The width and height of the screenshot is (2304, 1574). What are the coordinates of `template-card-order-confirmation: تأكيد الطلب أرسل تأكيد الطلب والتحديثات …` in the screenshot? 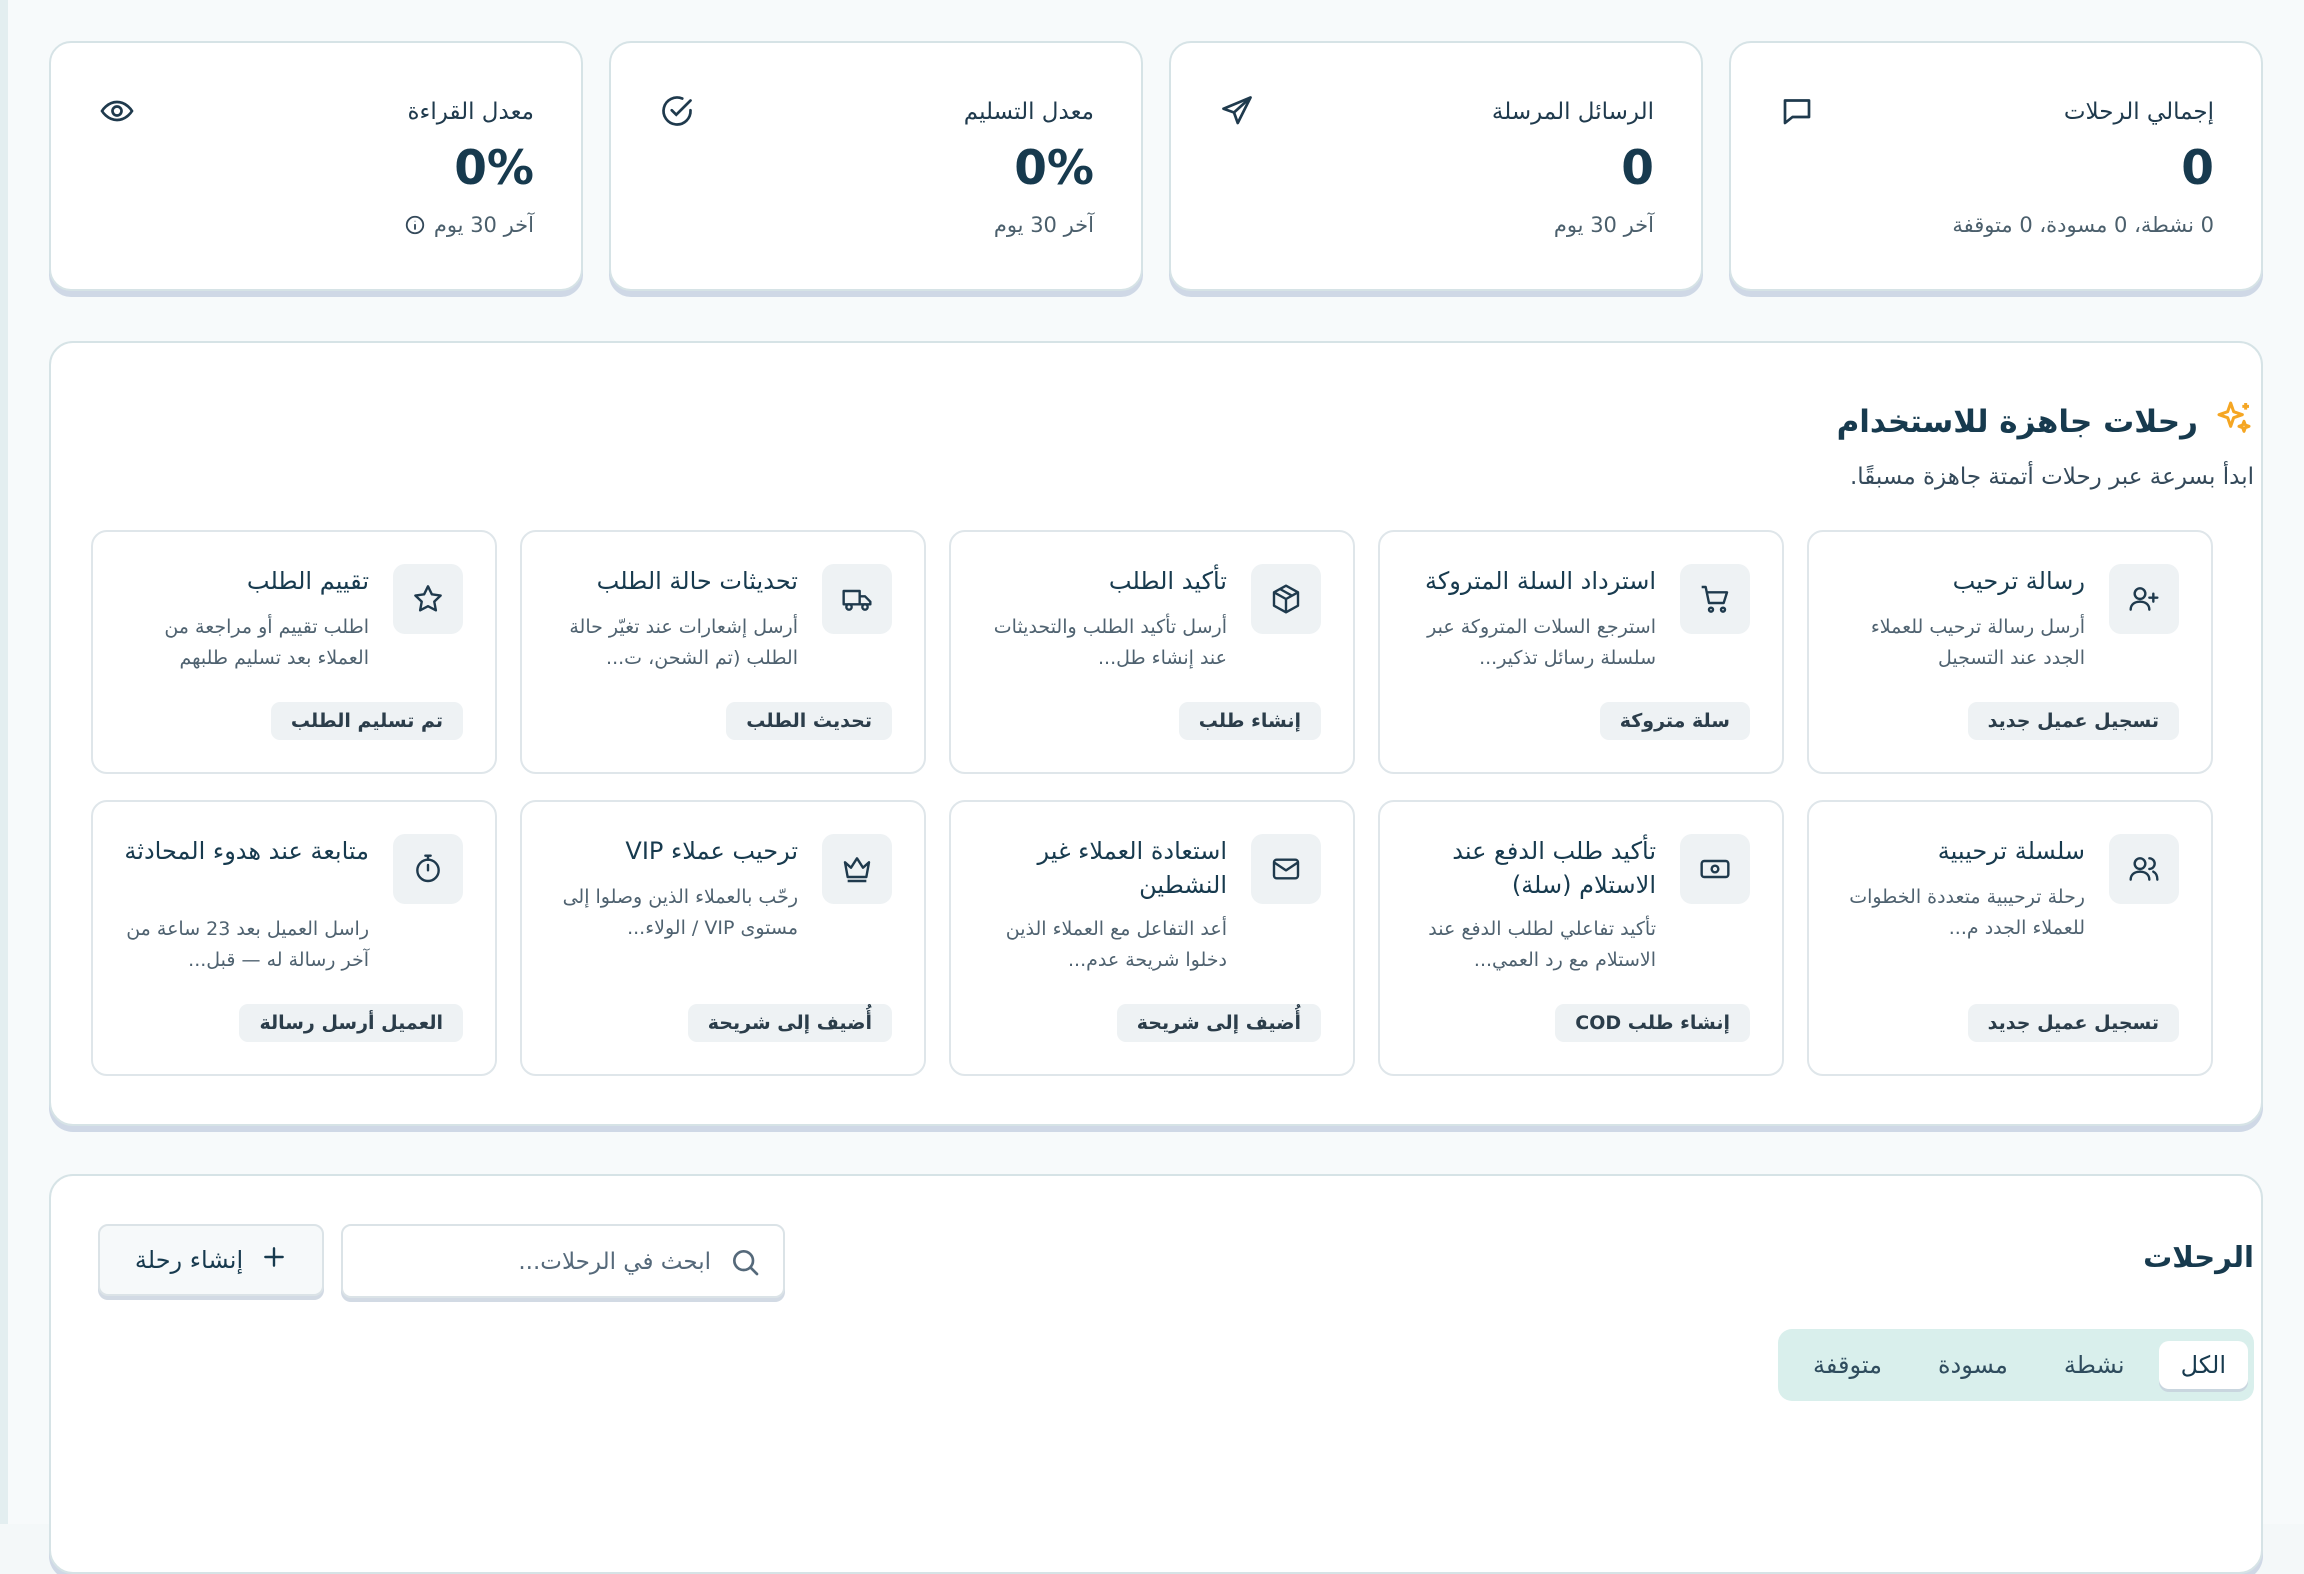 It's located at (1152, 652).